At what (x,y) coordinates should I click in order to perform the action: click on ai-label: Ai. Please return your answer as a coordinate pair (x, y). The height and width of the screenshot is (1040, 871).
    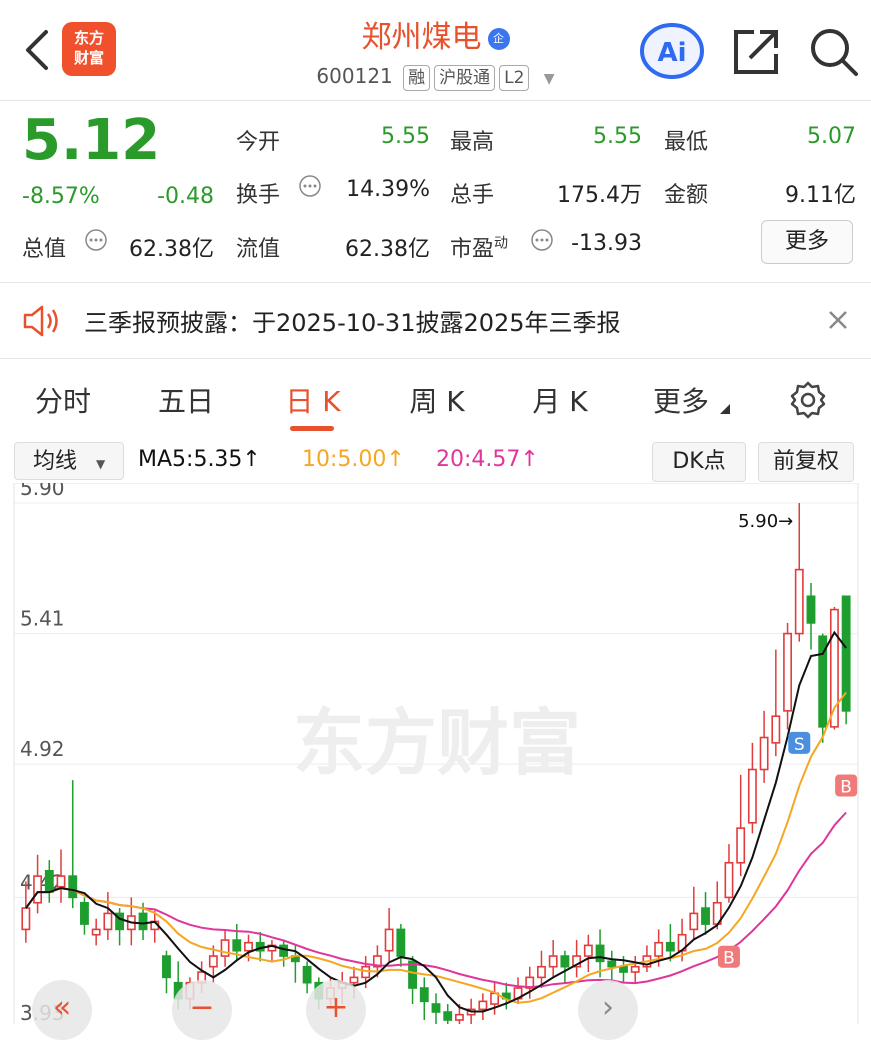
    Looking at the image, I should click on (671, 53).